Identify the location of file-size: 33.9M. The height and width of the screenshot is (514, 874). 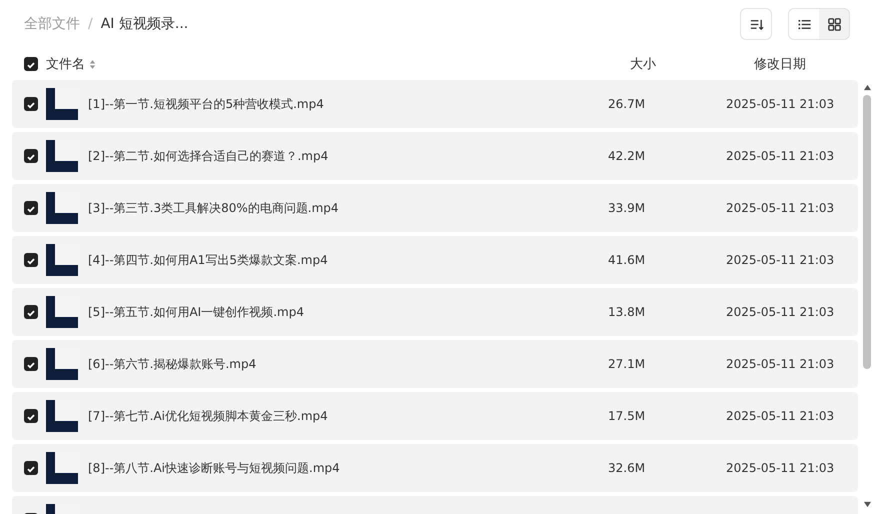
(627, 208).